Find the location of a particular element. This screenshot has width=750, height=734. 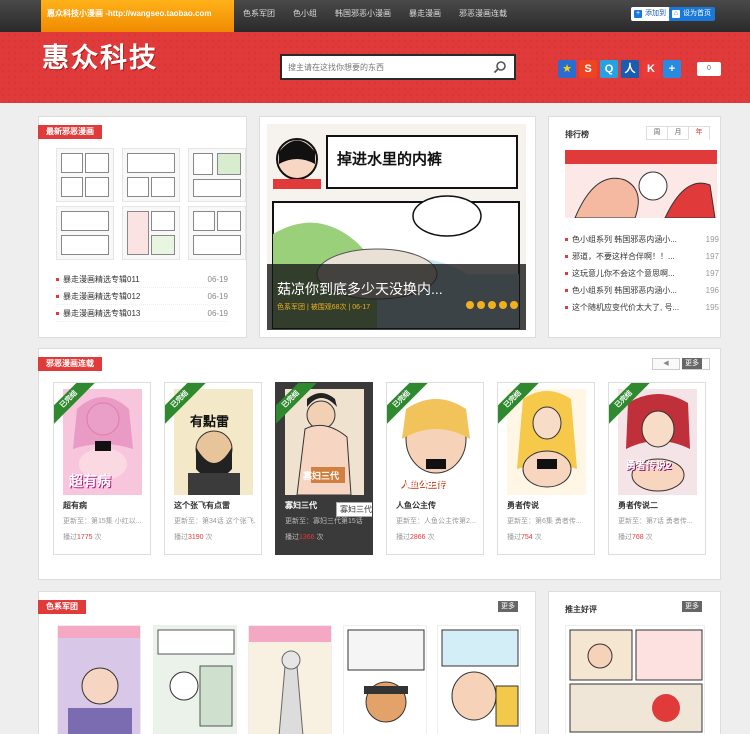

comic-views: 播过3190 次 is located at coordinates (193, 537).